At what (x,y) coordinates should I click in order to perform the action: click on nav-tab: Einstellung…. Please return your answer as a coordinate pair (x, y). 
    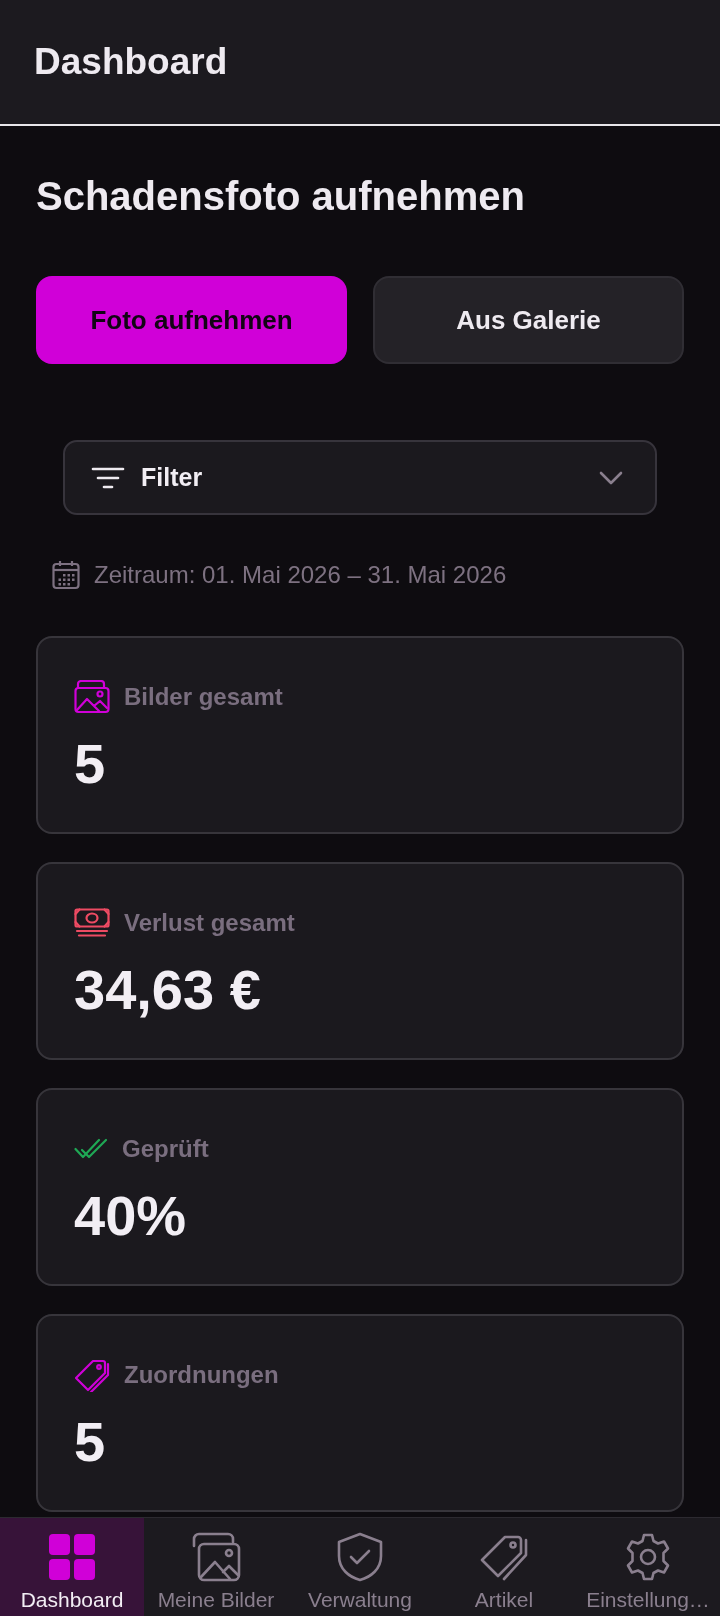
    Looking at the image, I should click on (648, 1567).